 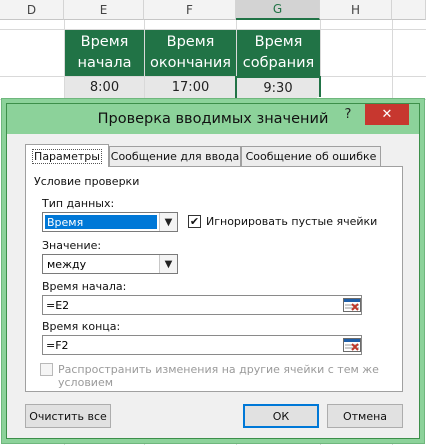 What do you see at coordinates (101, 222) in the screenshot?
I see `data-type-value: Время` at bounding box center [101, 222].